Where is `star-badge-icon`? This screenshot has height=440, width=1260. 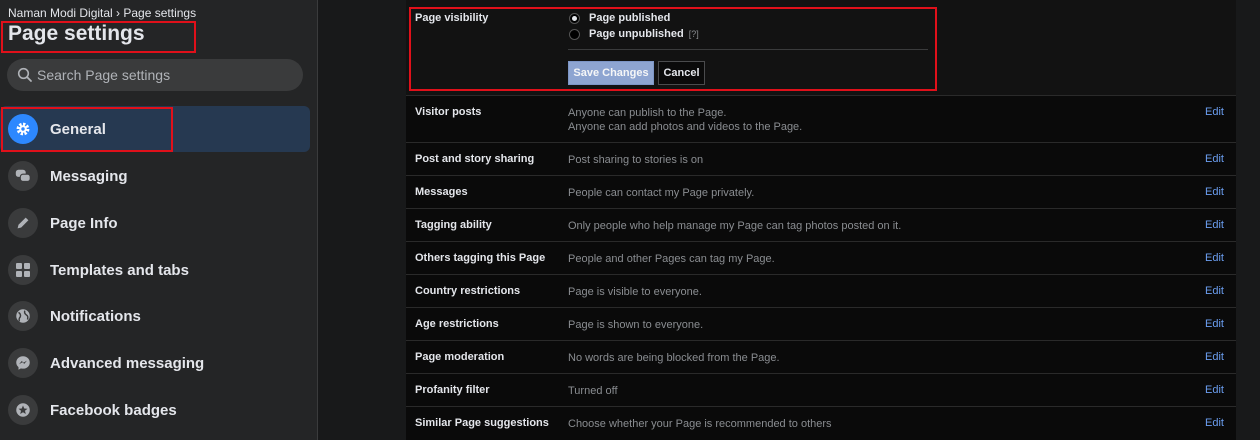
star-badge-icon is located at coordinates (23, 410).